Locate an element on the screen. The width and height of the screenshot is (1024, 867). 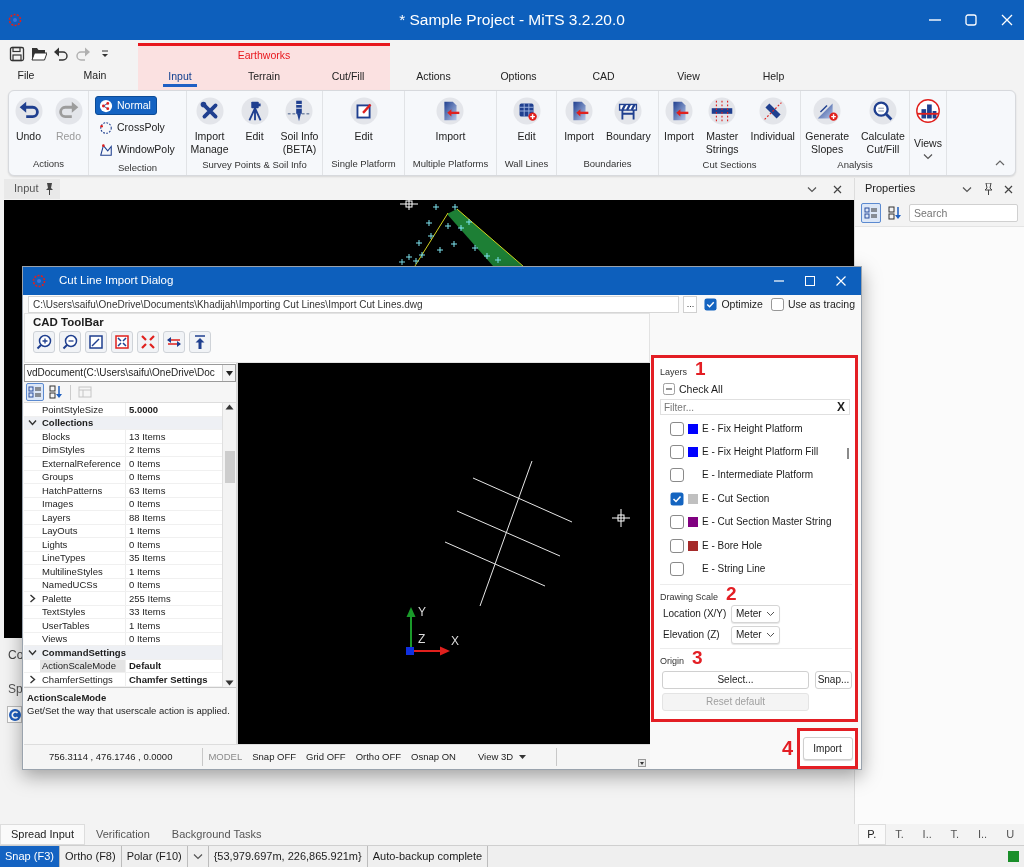
property-name: ExternalReference is located at coordinates (83, 463).